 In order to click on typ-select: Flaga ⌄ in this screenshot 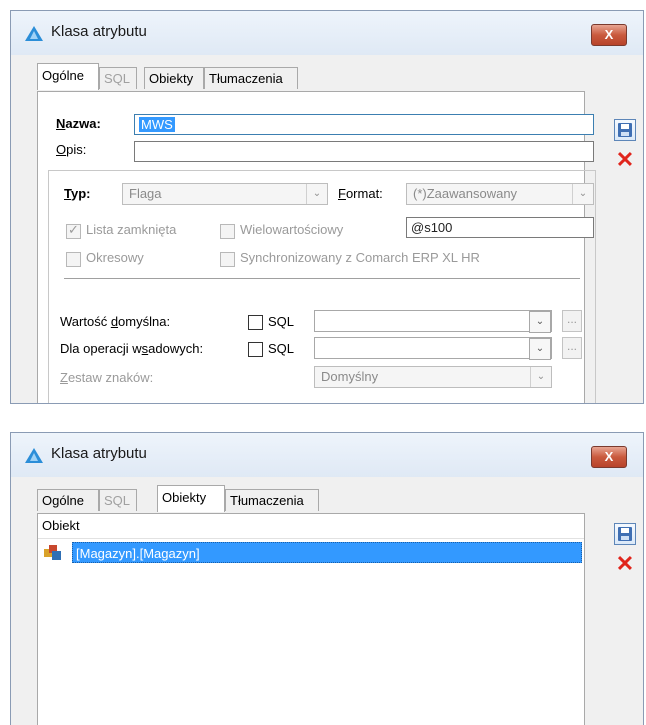, I will do `click(225, 194)`.